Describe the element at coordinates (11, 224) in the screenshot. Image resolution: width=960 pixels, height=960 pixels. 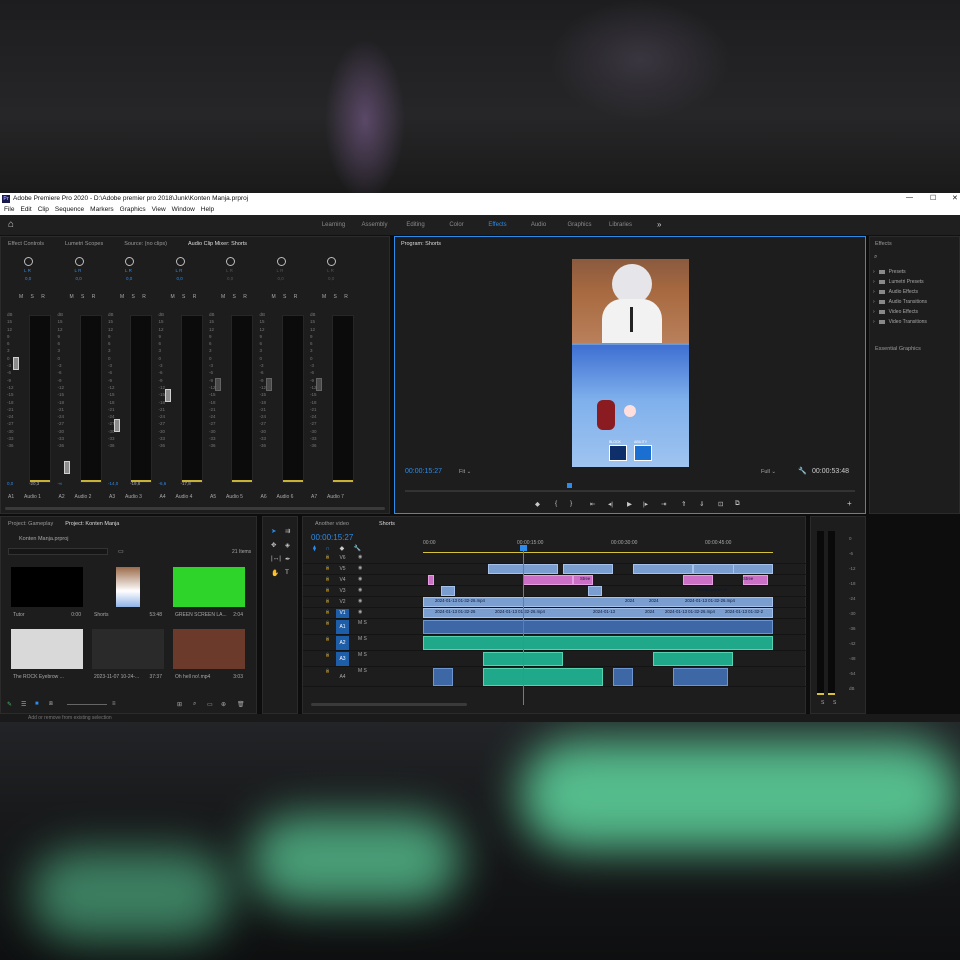
I see `home-icon: ⌂` at that location.